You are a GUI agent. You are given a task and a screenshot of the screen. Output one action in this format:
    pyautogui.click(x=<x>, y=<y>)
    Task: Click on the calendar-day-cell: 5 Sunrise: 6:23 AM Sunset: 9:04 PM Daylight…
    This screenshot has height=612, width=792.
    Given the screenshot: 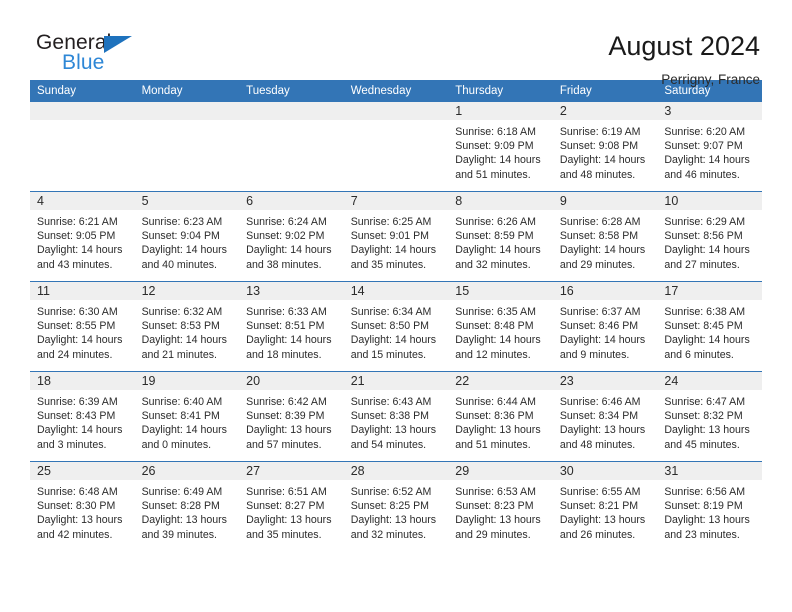 What is the action you would take?
    pyautogui.click(x=187, y=236)
    